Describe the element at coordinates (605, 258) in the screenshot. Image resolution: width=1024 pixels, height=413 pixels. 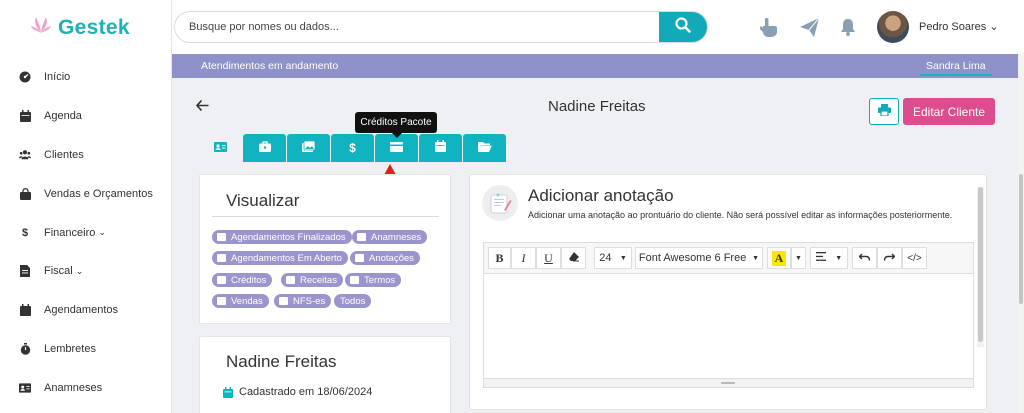
I see `font-size-value: 24` at that location.